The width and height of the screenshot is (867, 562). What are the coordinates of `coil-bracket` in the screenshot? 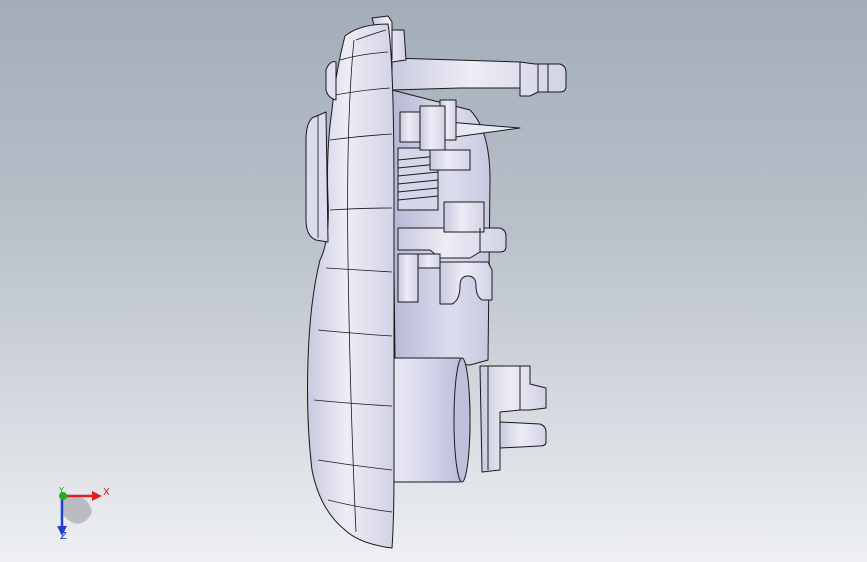 It's located at (410, 127).